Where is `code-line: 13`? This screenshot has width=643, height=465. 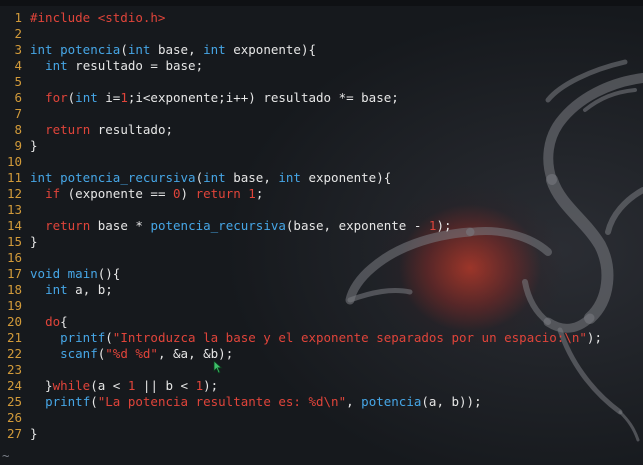
code-line: 13 is located at coordinates (301, 210).